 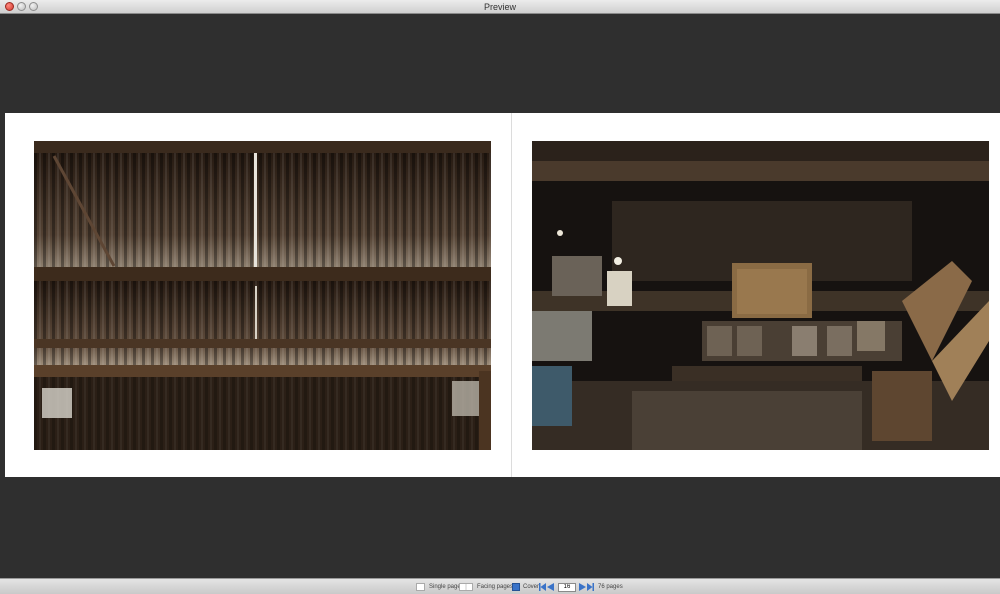 I want to click on page-spine, so click(x=511, y=295).